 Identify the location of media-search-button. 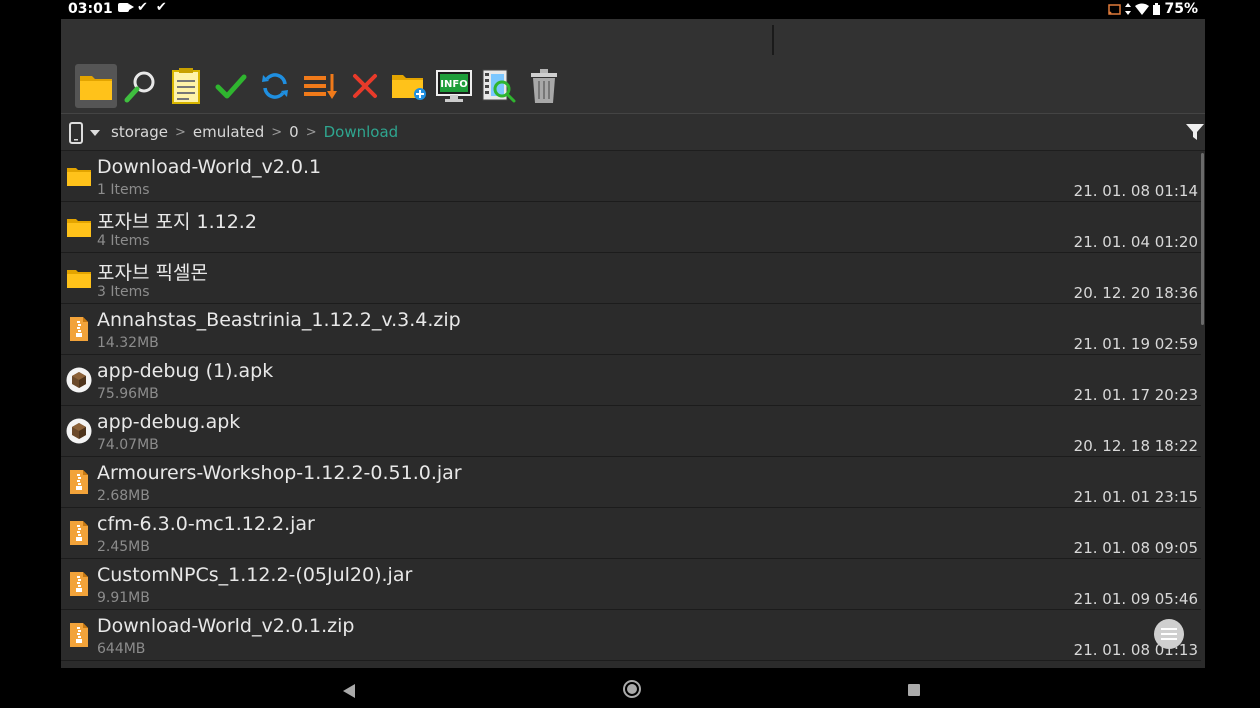
(499, 86).